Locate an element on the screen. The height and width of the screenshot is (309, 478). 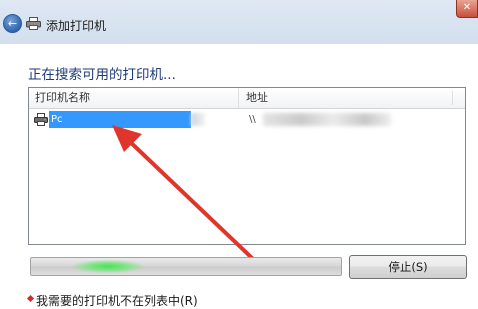
list-header: 打印机名称 地址 is located at coordinates (247, 98).